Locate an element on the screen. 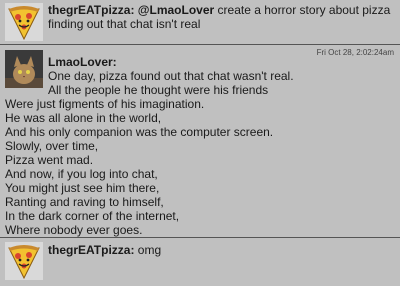  message-text-part: create a horror story about pizza is located at coordinates (302, 10).